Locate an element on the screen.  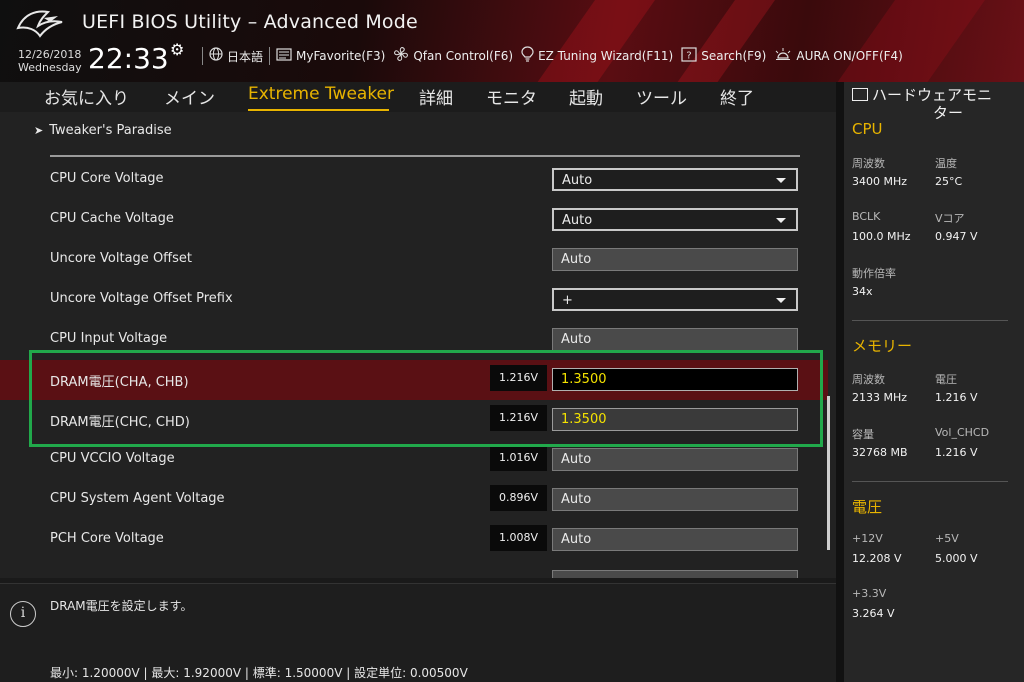
tab-tool: ツール is located at coordinates (661, 96).